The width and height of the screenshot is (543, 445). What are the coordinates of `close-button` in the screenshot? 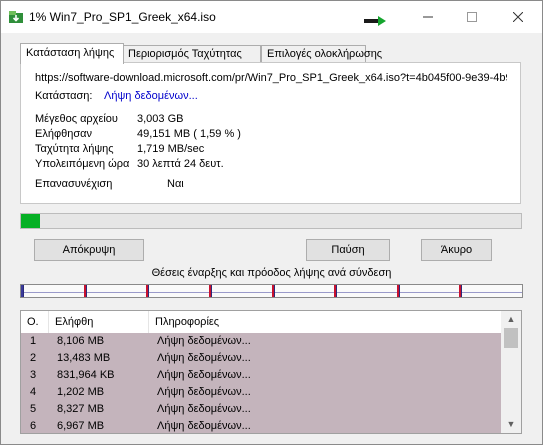 It's located at (518, 17).